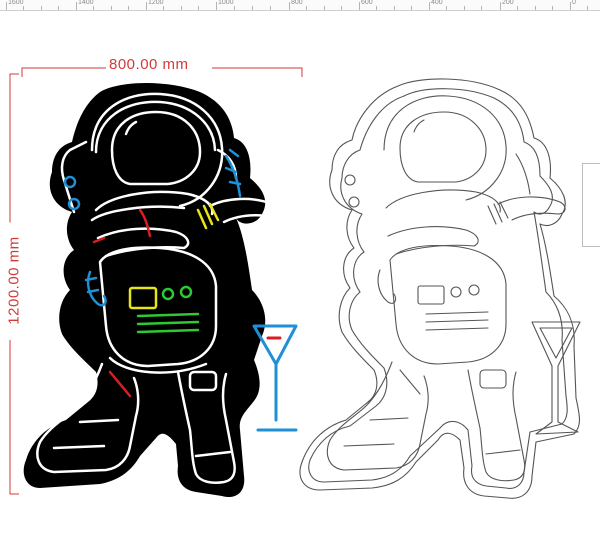  I want to click on docker-panel-edge, so click(591, 205).